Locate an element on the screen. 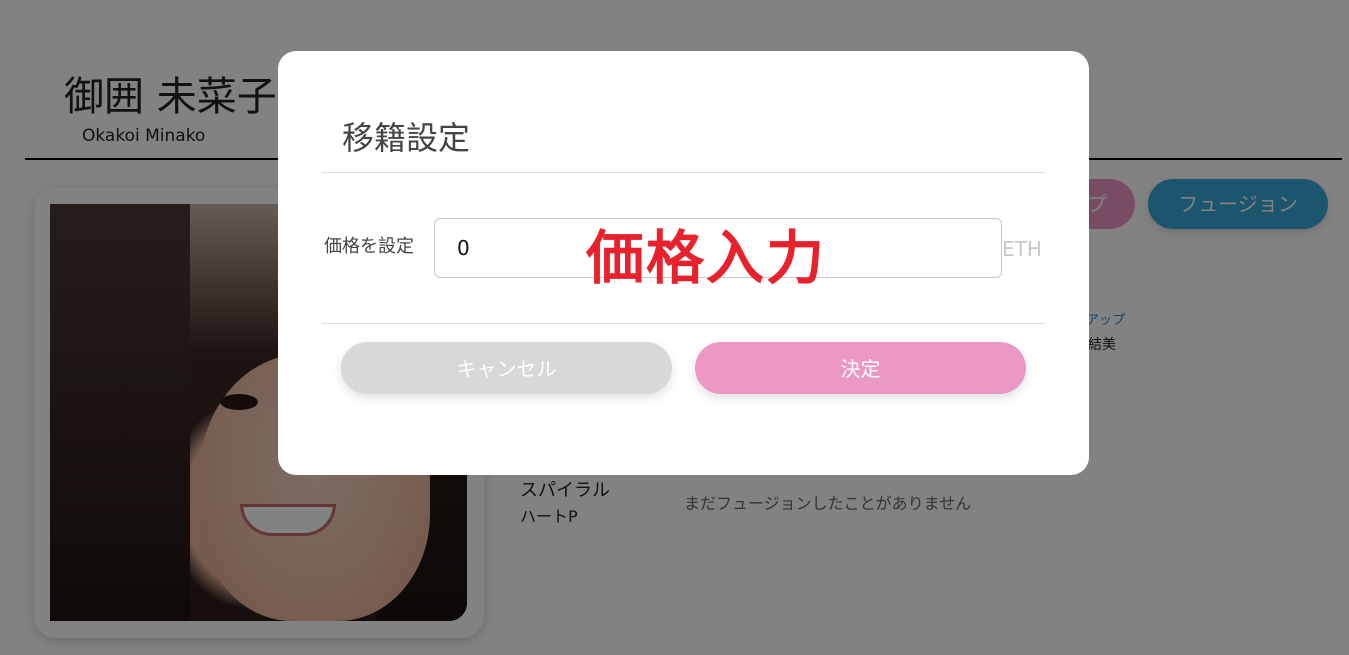 The width and height of the screenshot is (1349, 655). cancel-button: キャンセル is located at coordinates (506, 368).